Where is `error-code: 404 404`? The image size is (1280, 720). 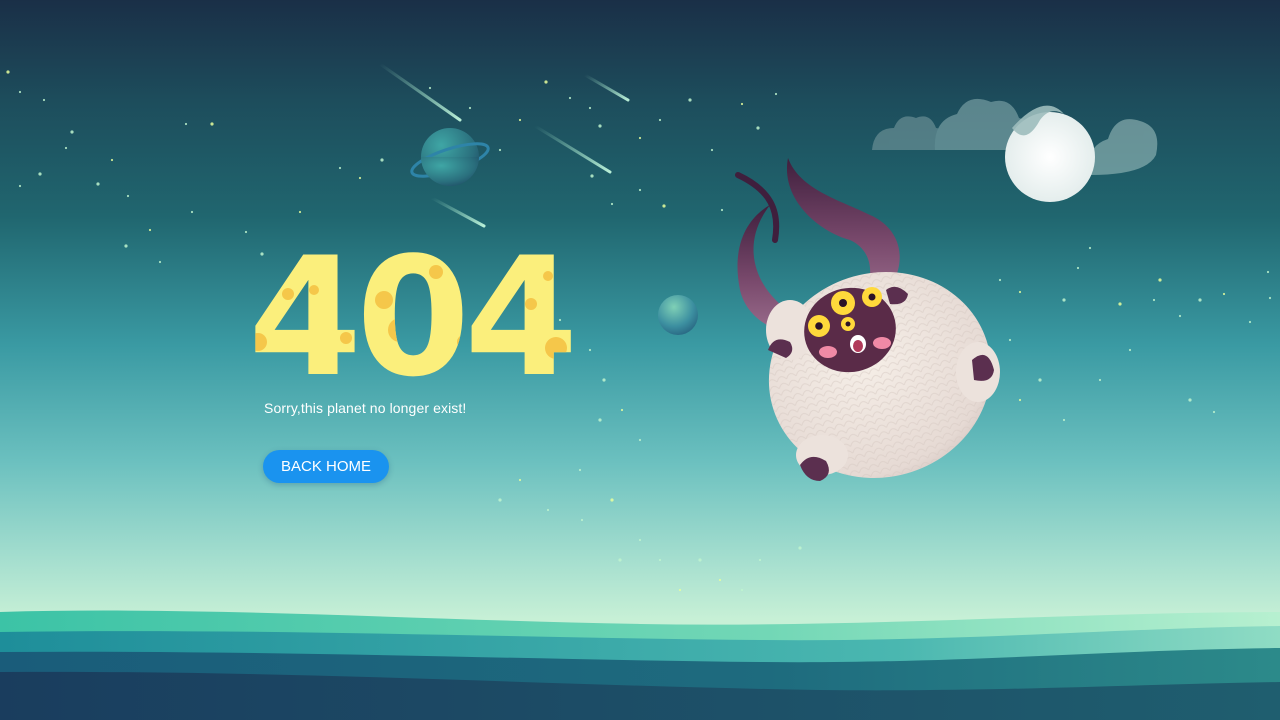
error-code: 404 404 is located at coordinates (413, 312).